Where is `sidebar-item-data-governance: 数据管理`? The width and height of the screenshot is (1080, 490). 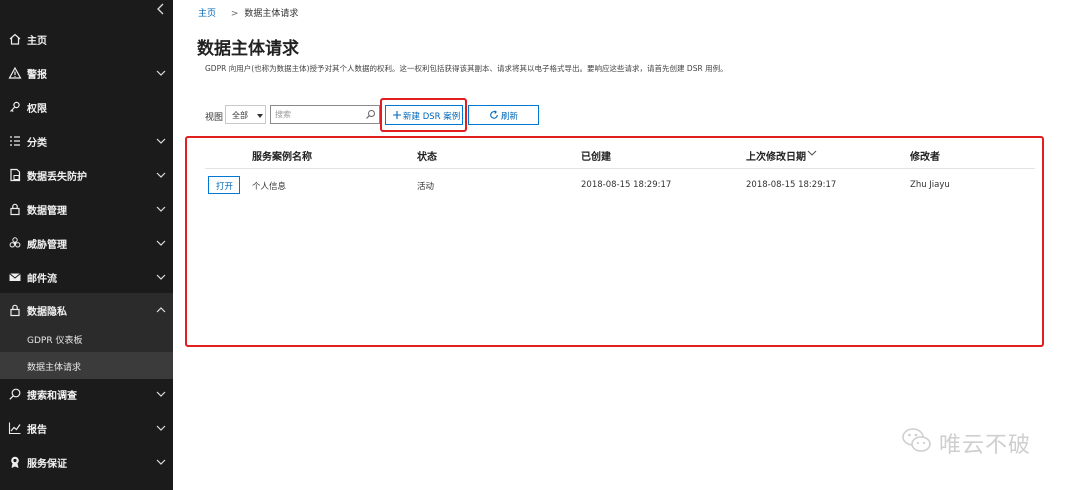
sidebar-item-data-governance: 数据管理 is located at coordinates (86, 209).